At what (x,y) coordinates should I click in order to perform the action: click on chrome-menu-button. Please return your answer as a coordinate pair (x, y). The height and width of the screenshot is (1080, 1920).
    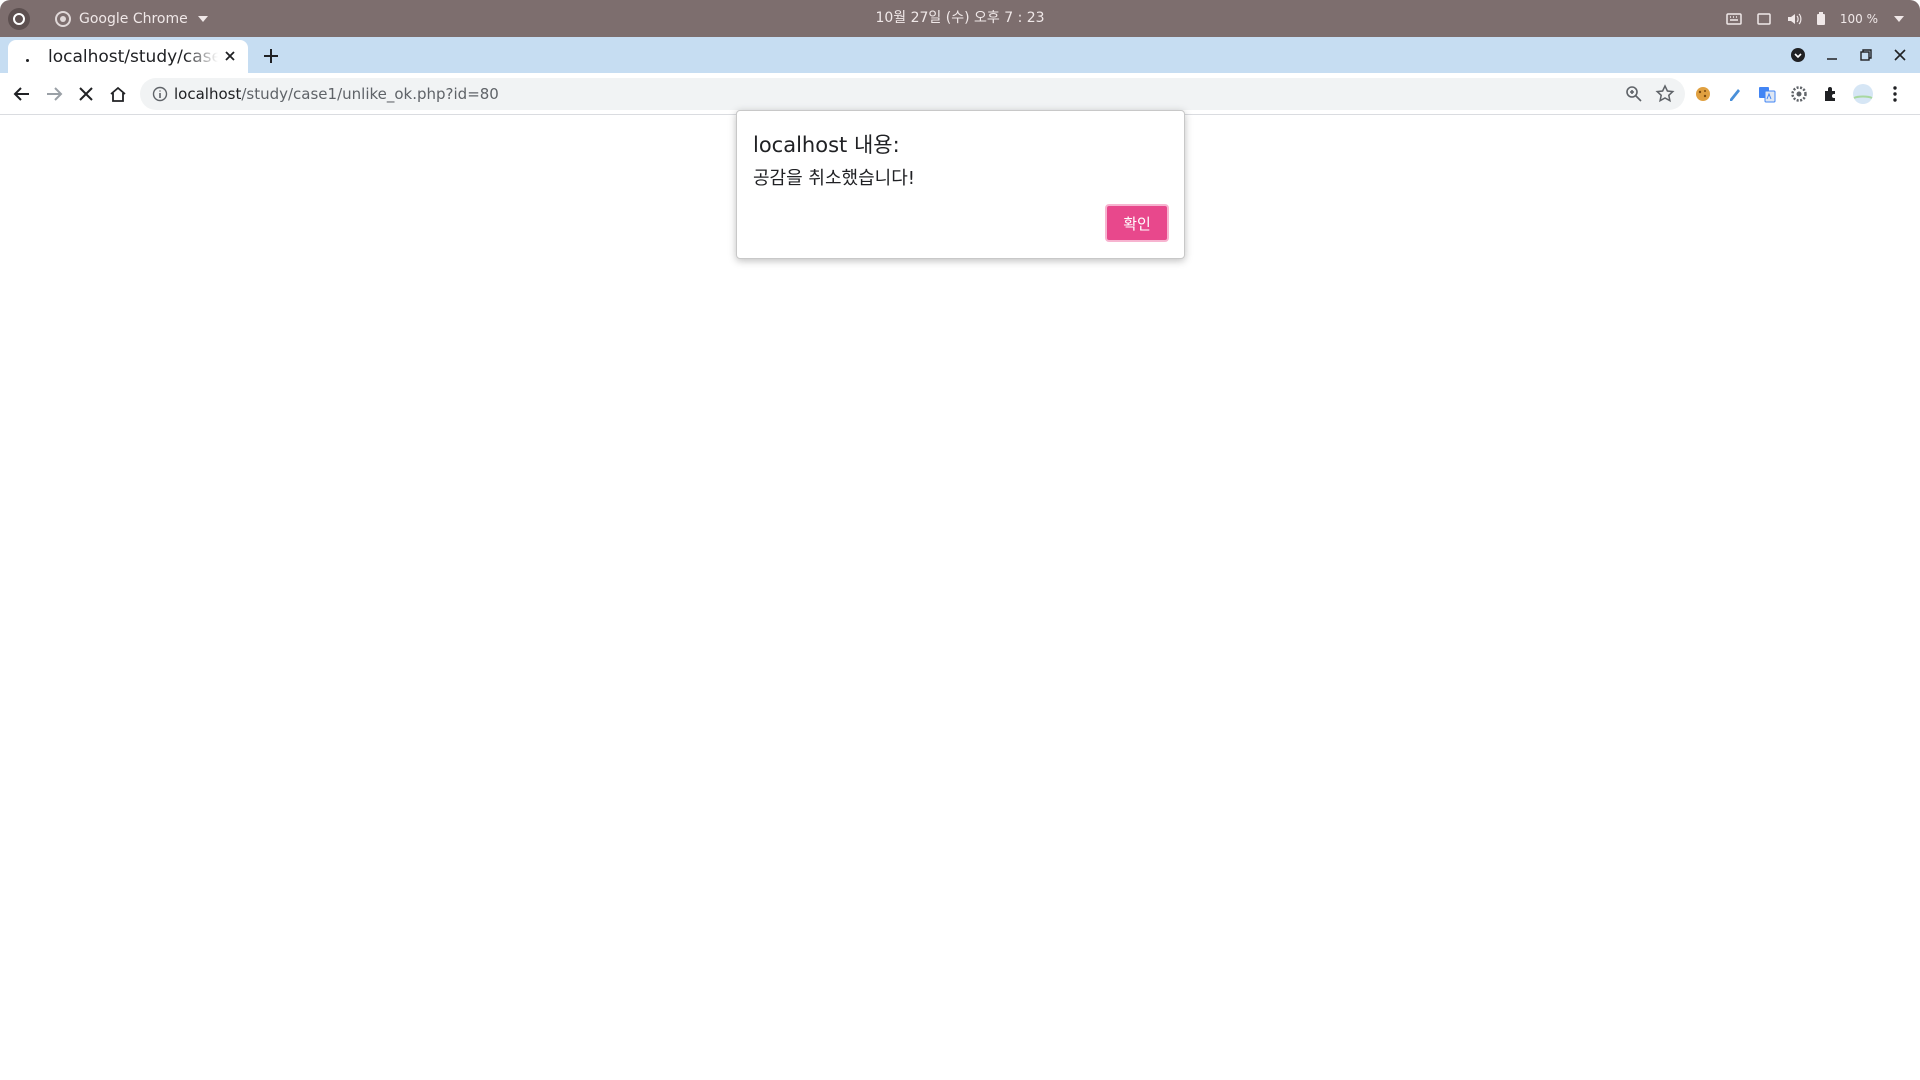
    Looking at the image, I should click on (1895, 94).